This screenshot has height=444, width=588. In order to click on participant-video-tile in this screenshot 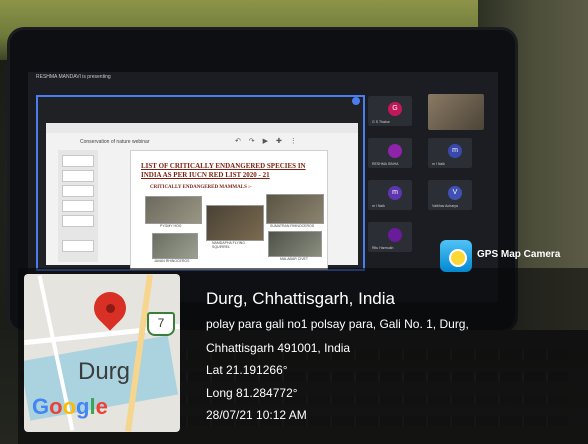, I will do `click(456, 112)`.